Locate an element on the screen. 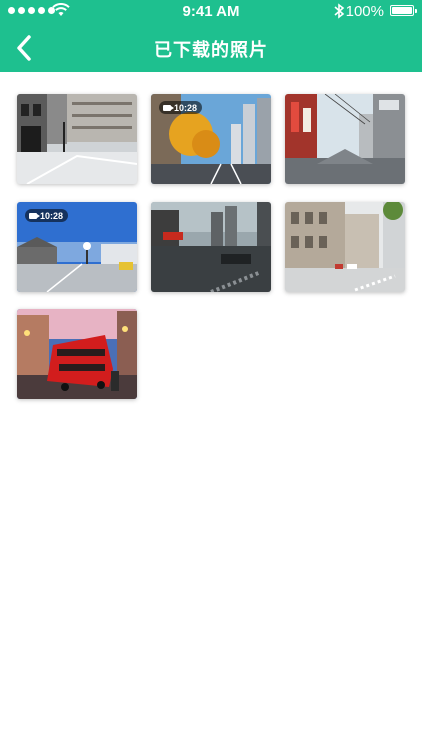 The image size is (422, 750). battery-percentage: 100% is located at coordinates (364, 11).